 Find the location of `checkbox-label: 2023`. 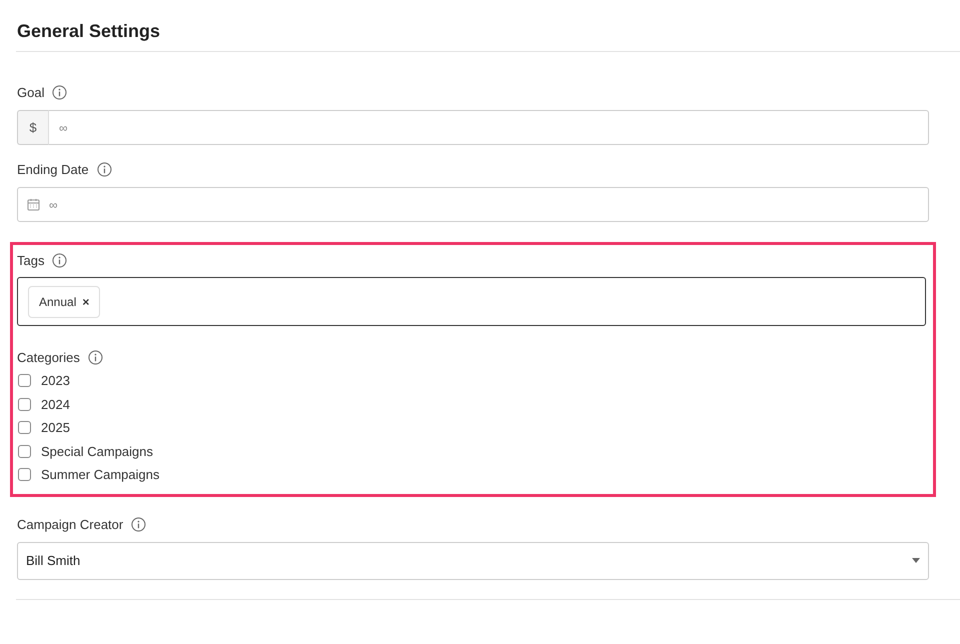

checkbox-label: 2023 is located at coordinates (55, 380).